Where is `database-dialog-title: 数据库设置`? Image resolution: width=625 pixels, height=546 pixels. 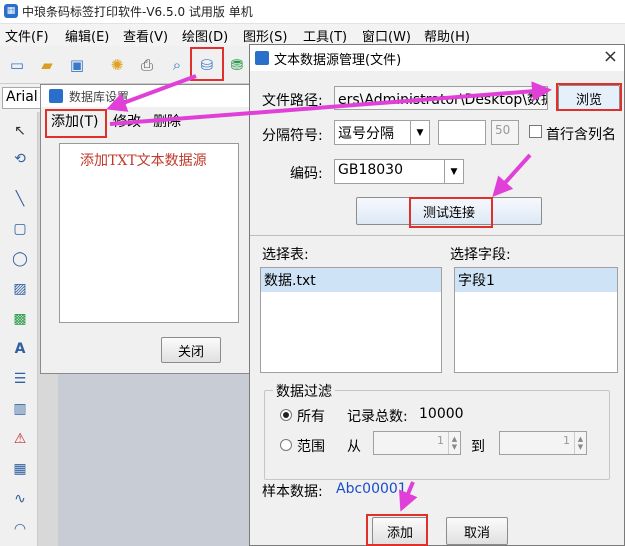
database-dialog-title: 数据库设置 is located at coordinates (99, 97).